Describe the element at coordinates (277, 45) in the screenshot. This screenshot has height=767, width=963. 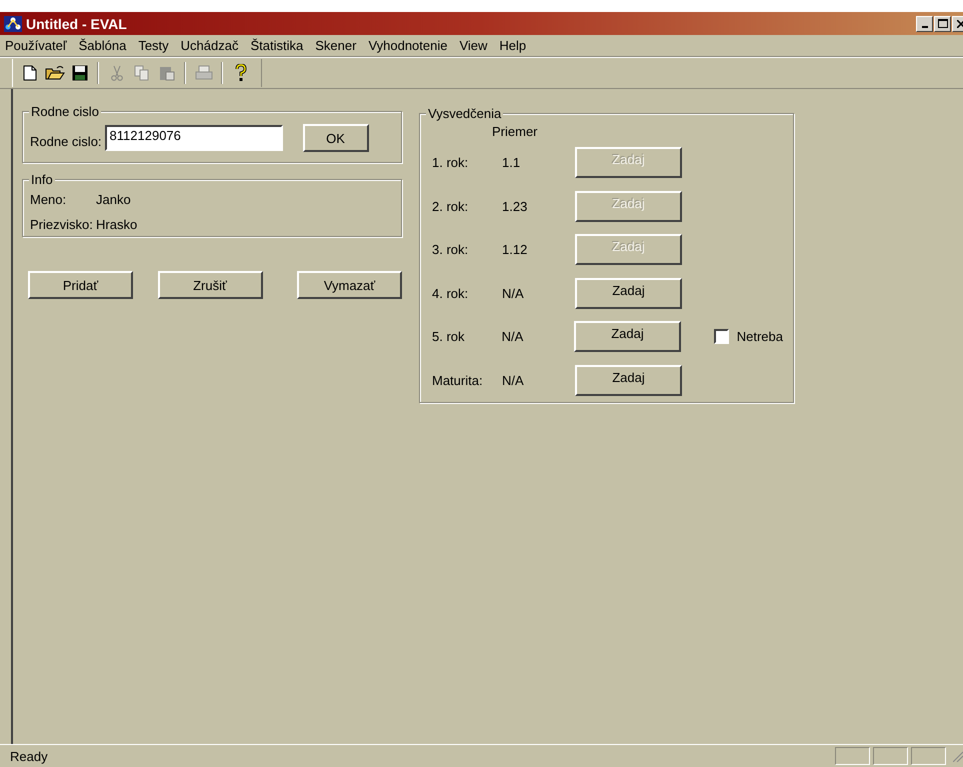
I see `menu-item: Štatistika` at that location.